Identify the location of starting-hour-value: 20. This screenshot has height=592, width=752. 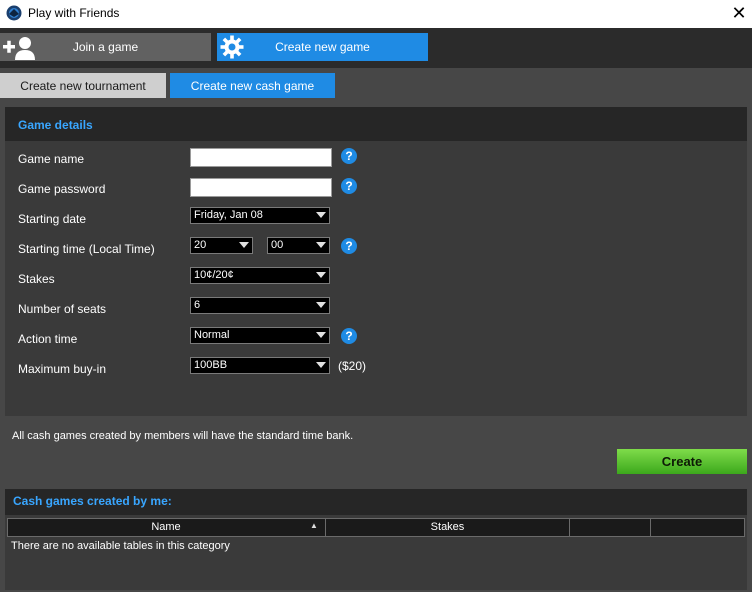
(200, 245).